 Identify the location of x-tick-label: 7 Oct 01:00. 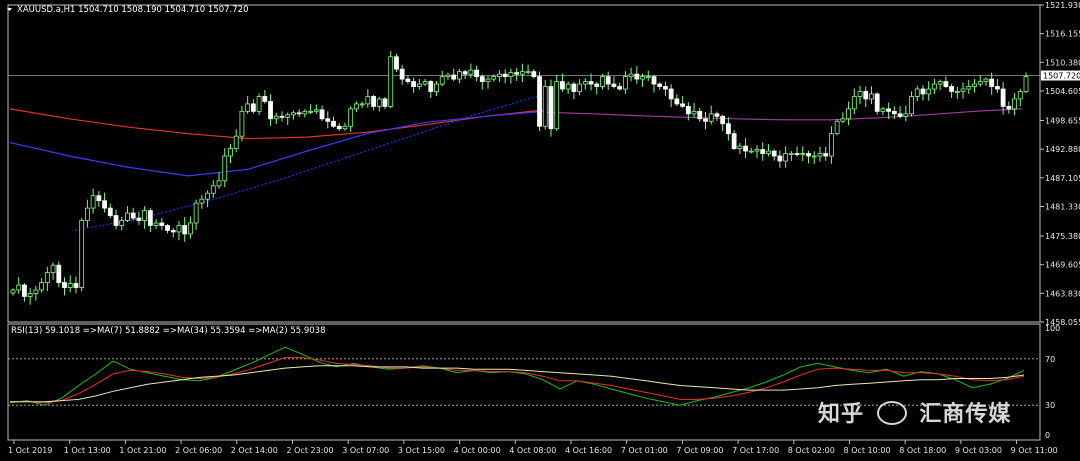
(644, 450).